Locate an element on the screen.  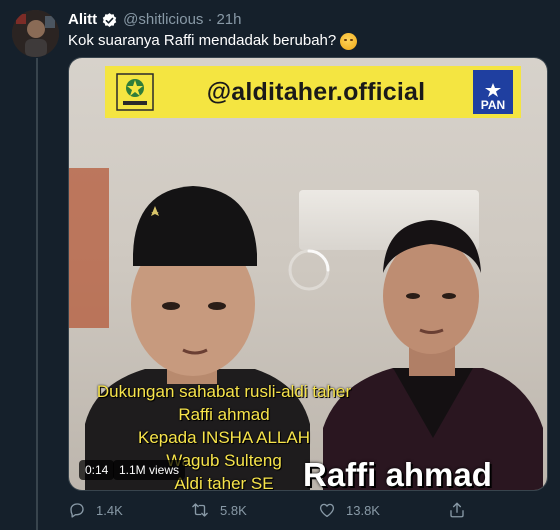
thread-line is located at coordinates (37, 294).